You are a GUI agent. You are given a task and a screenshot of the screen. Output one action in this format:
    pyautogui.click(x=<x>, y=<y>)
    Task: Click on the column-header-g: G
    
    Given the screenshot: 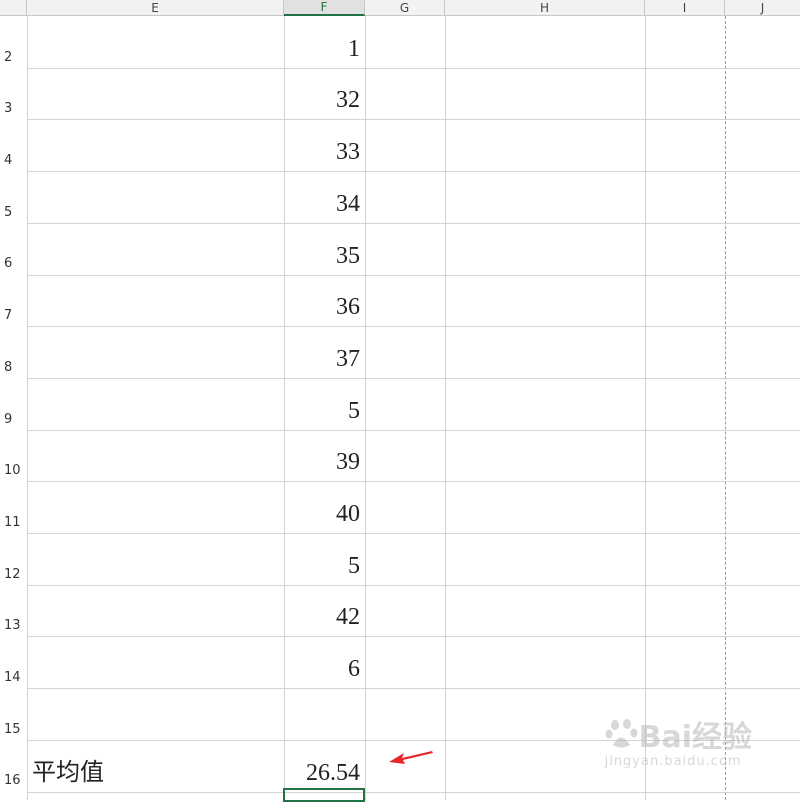 What is the action you would take?
    pyautogui.click(x=405, y=8)
    